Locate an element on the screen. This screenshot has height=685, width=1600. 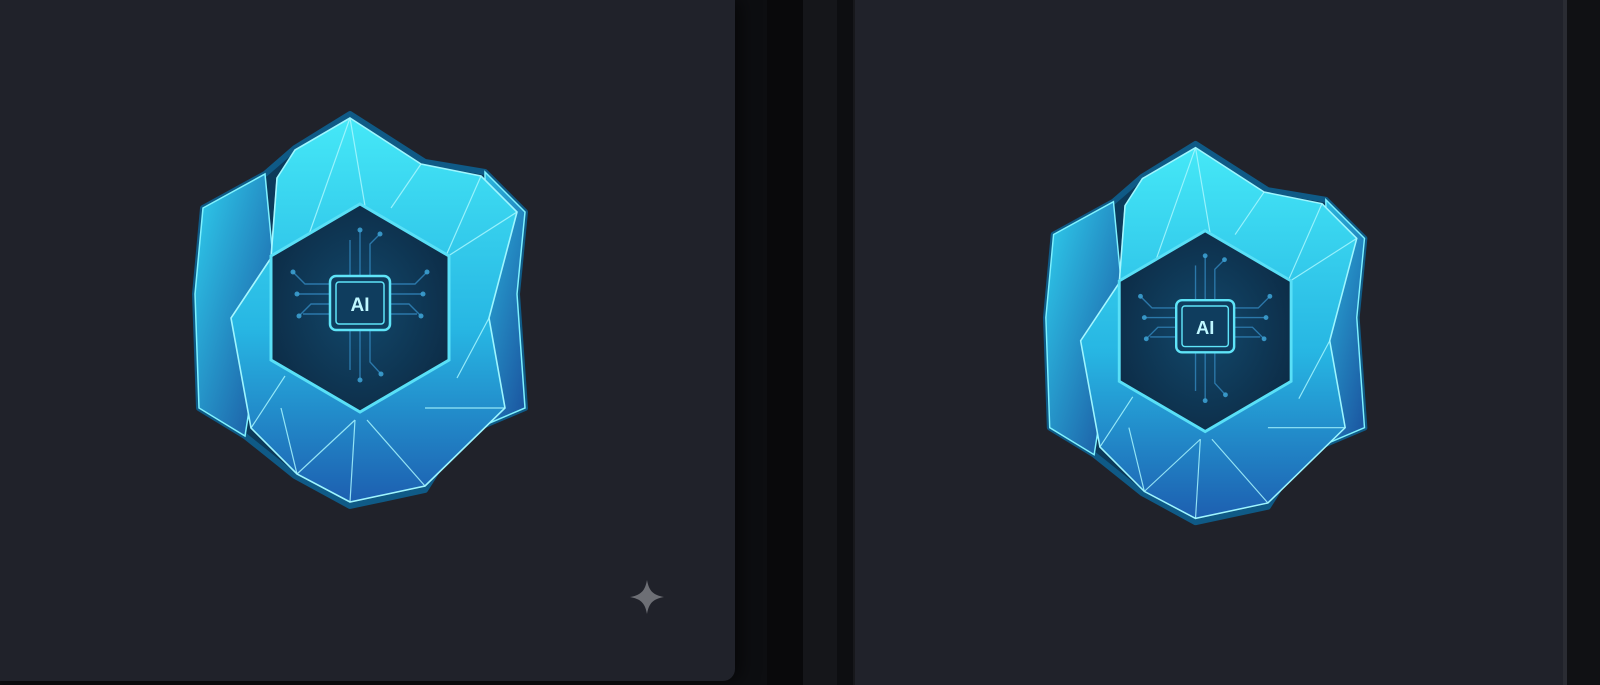
scroll-edge is located at coordinates (1581, 342).